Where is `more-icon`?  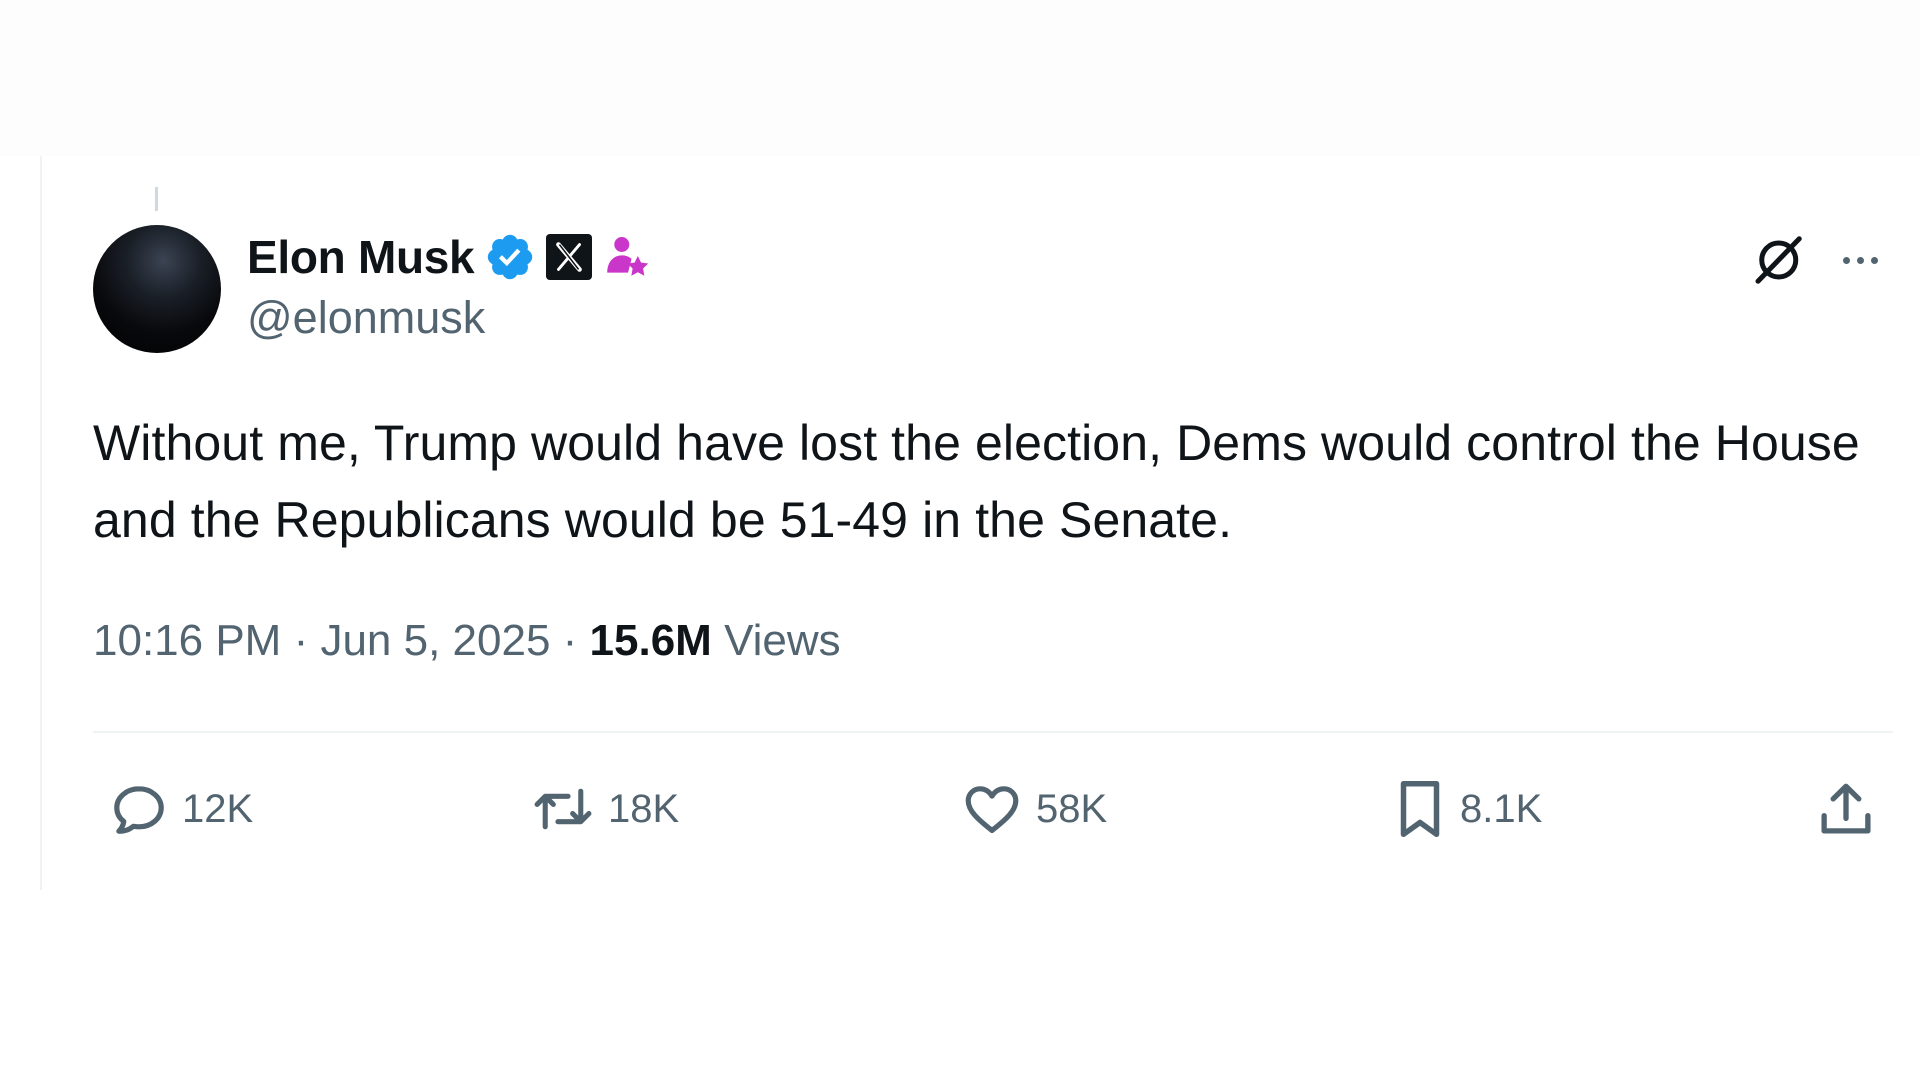
more-icon is located at coordinates (1860, 260).